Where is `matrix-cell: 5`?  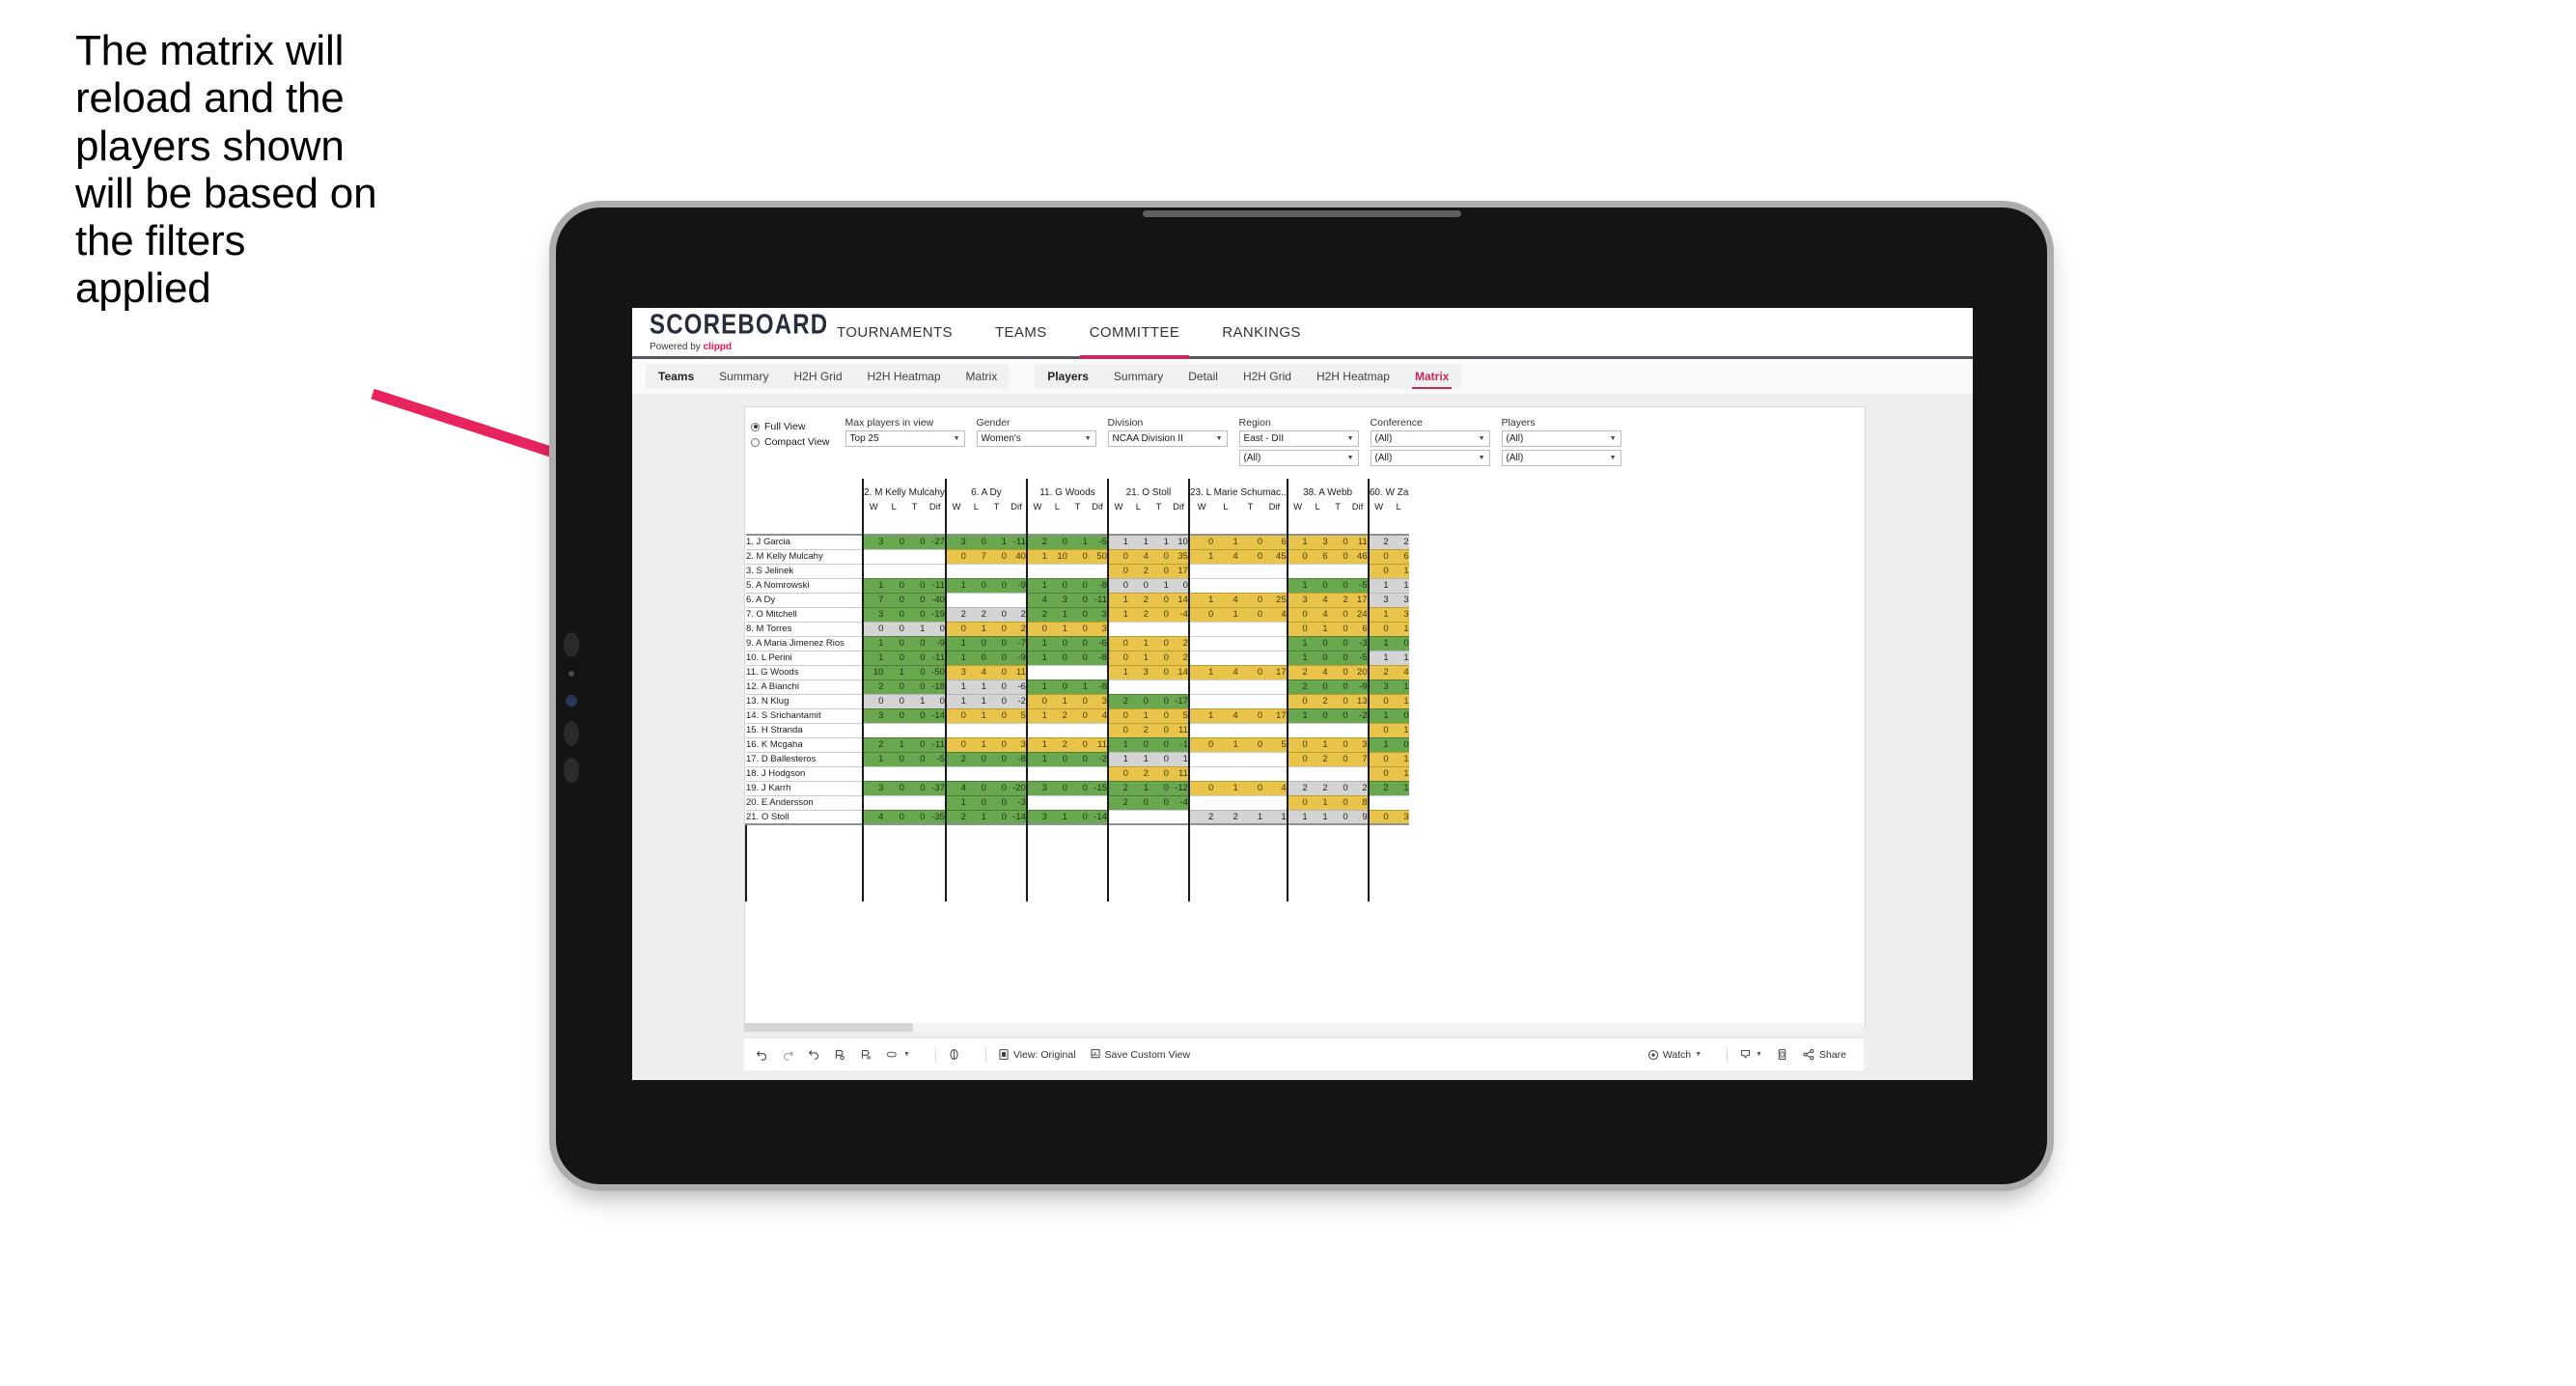
matrix-cell: 5 is located at coordinates (1275, 744).